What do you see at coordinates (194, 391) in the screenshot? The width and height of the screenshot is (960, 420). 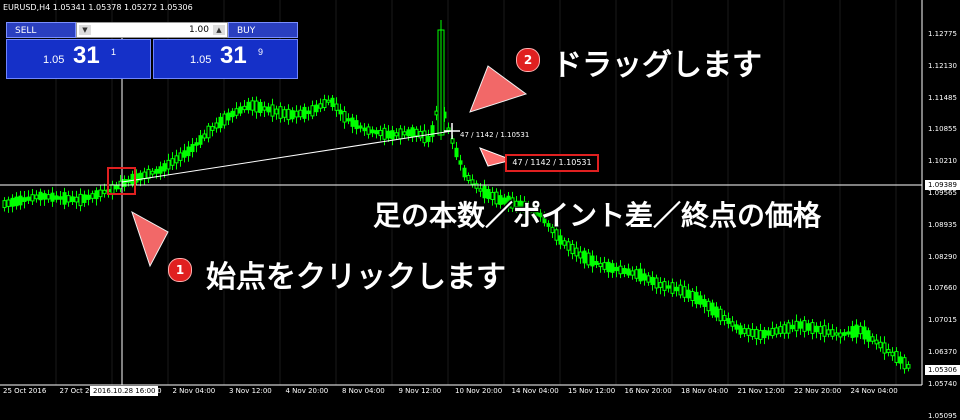 I see `time-axis-label: 2 Nov 04:00` at bounding box center [194, 391].